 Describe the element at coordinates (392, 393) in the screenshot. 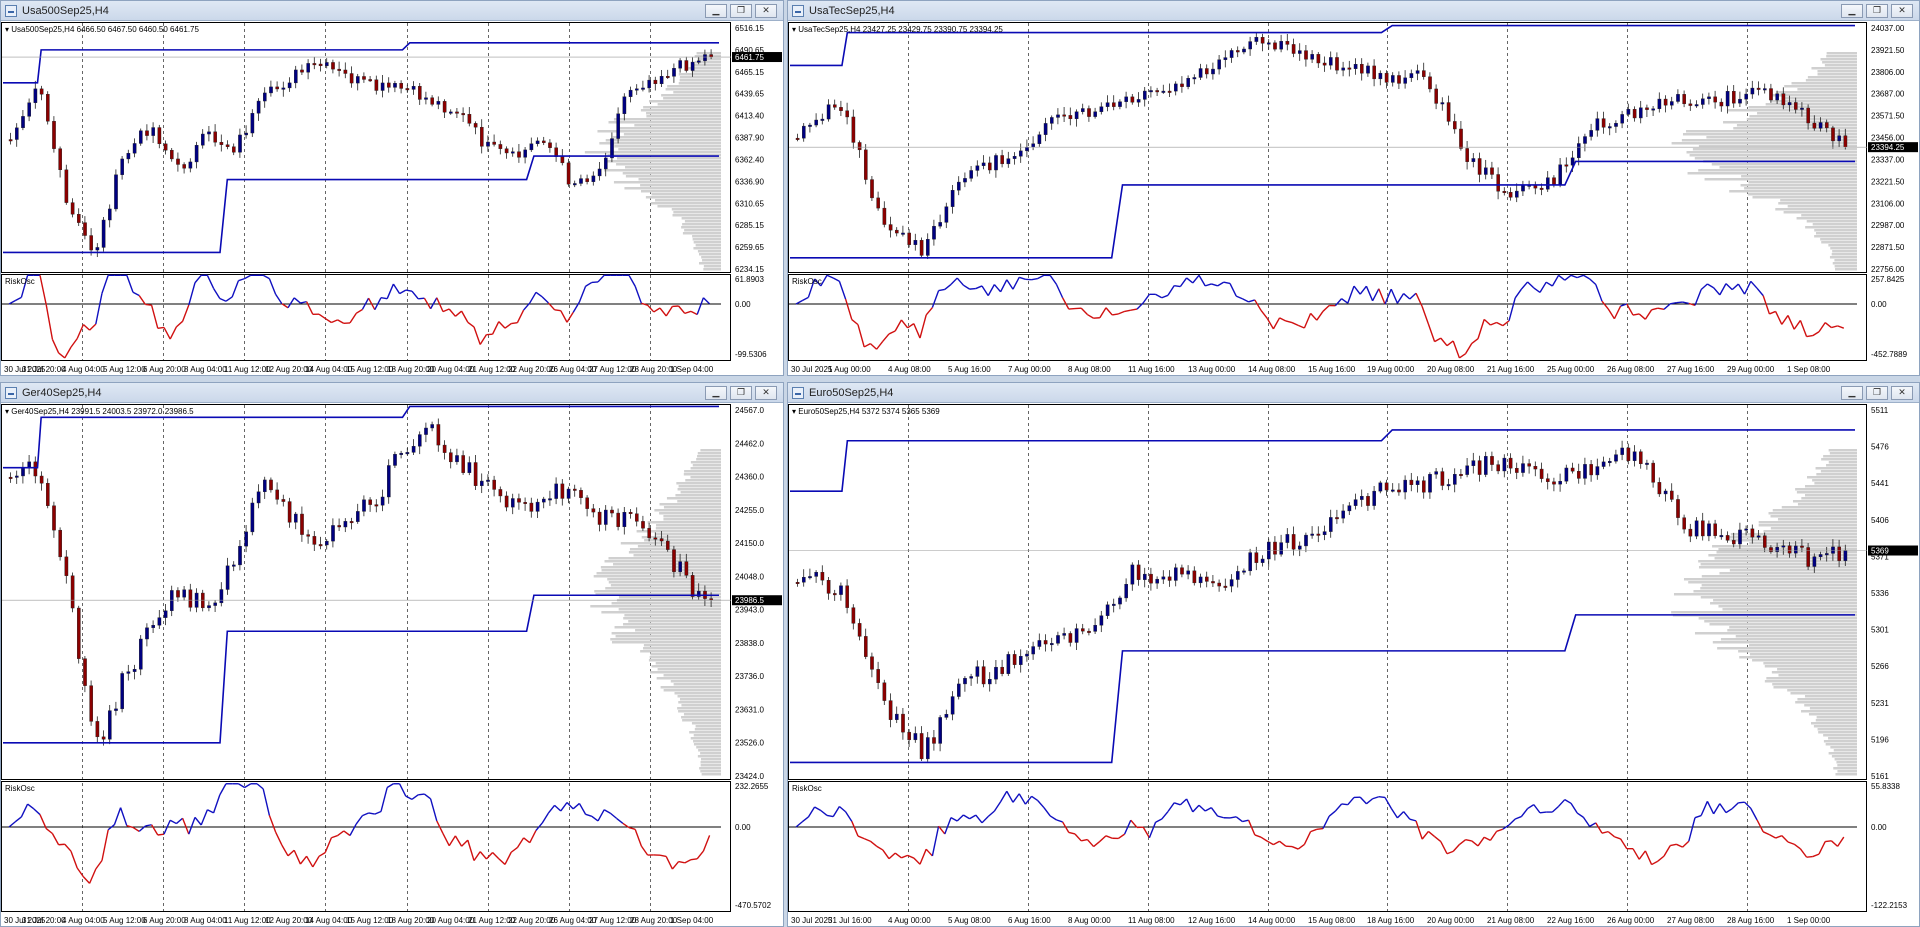

I see `window-titlebar: Ger40Sep25,H4 ▁ ❐ ✕` at that location.